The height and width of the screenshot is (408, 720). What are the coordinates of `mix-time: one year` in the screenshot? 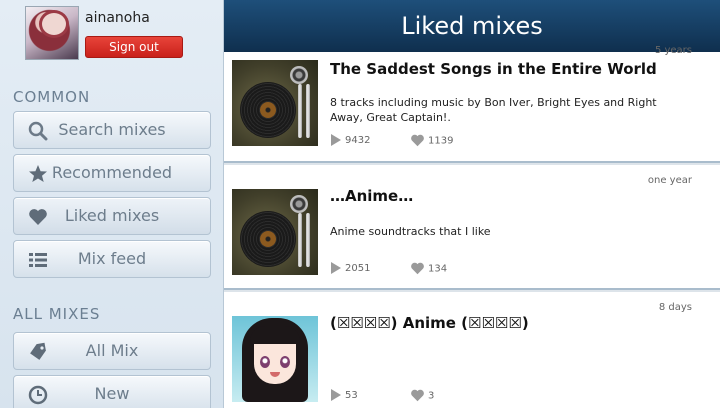 It's located at (669, 180).